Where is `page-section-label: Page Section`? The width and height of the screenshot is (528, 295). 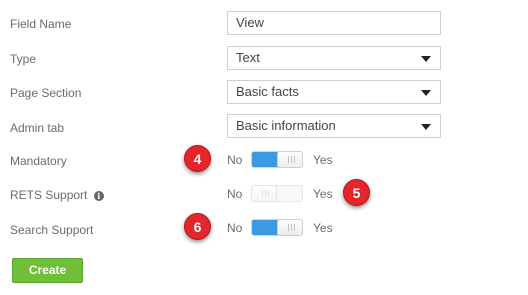 page-section-label: Page Section is located at coordinates (46, 93).